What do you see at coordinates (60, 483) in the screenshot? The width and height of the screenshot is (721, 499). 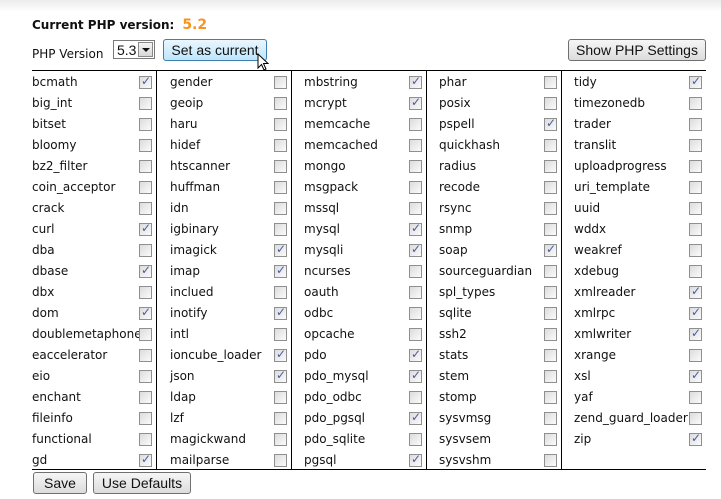 I see `save-button: Save` at bounding box center [60, 483].